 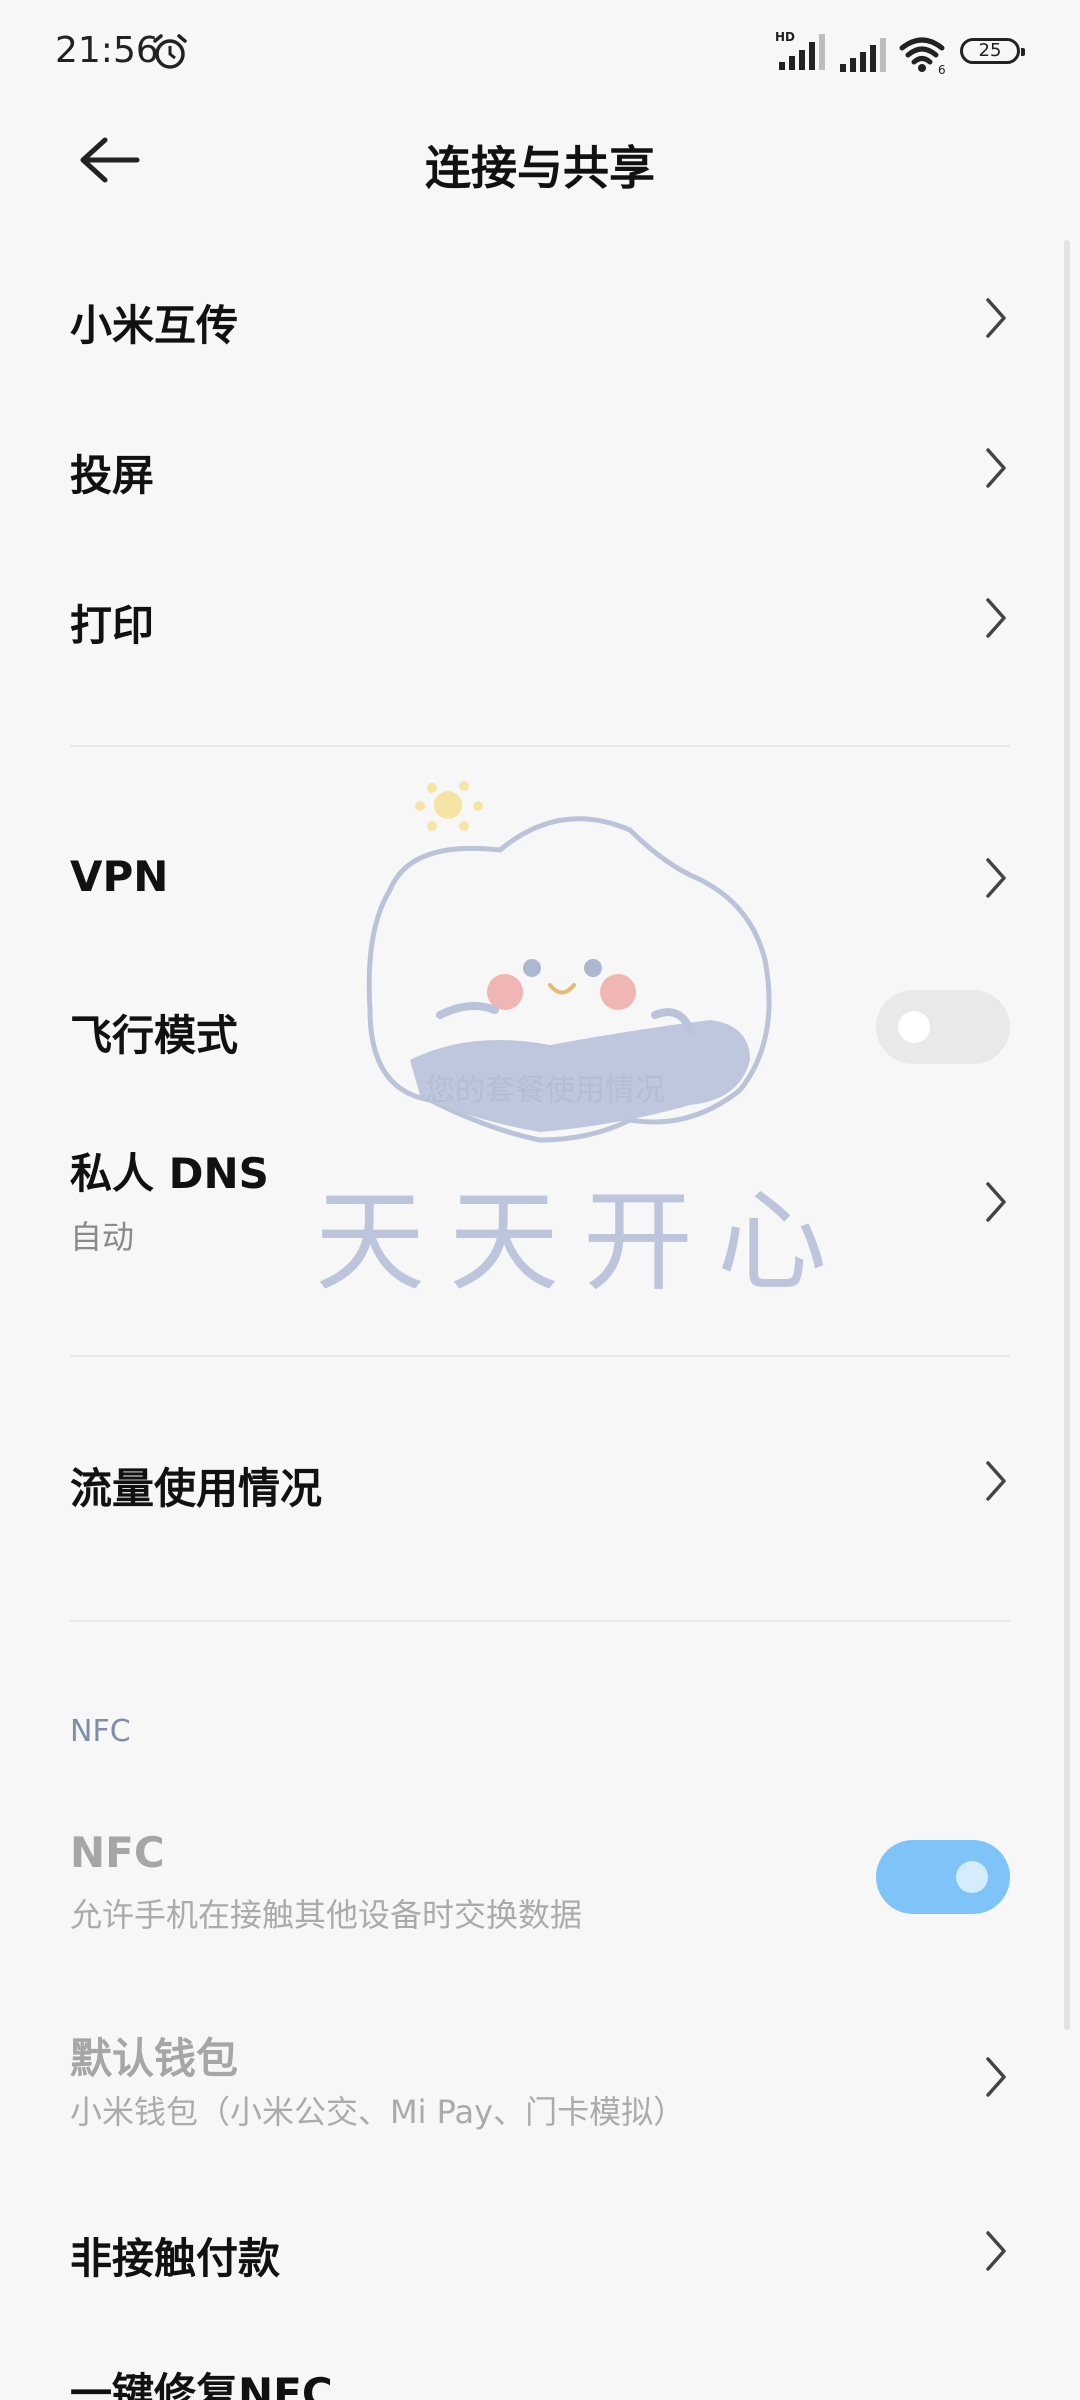 I want to click on print-title: 打印, so click(x=112, y=625).